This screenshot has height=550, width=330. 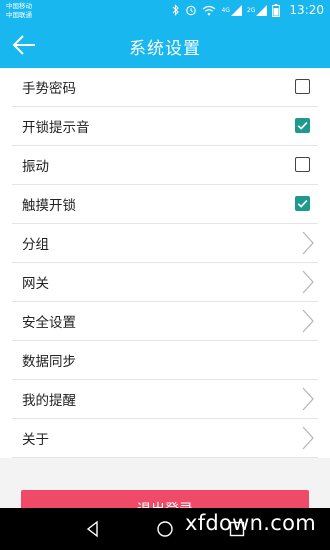 I want to click on vibration-checkbox, so click(x=302, y=164).